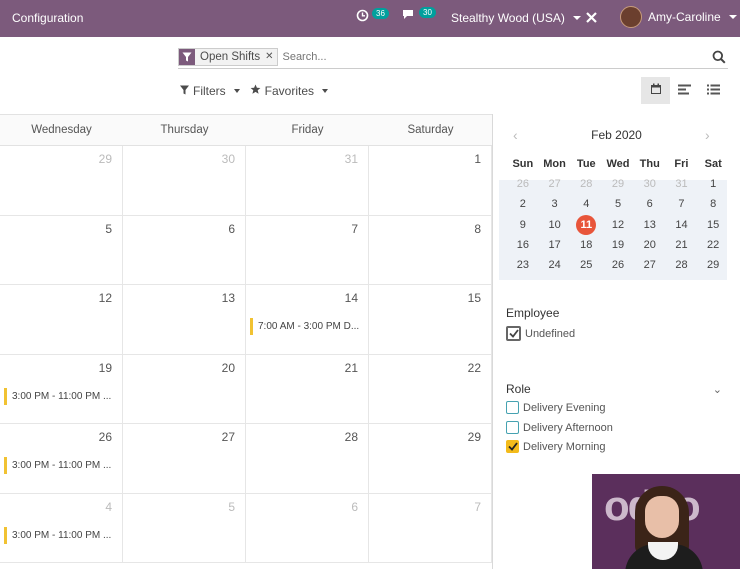  I want to click on day-number: 13, so click(228, 298).